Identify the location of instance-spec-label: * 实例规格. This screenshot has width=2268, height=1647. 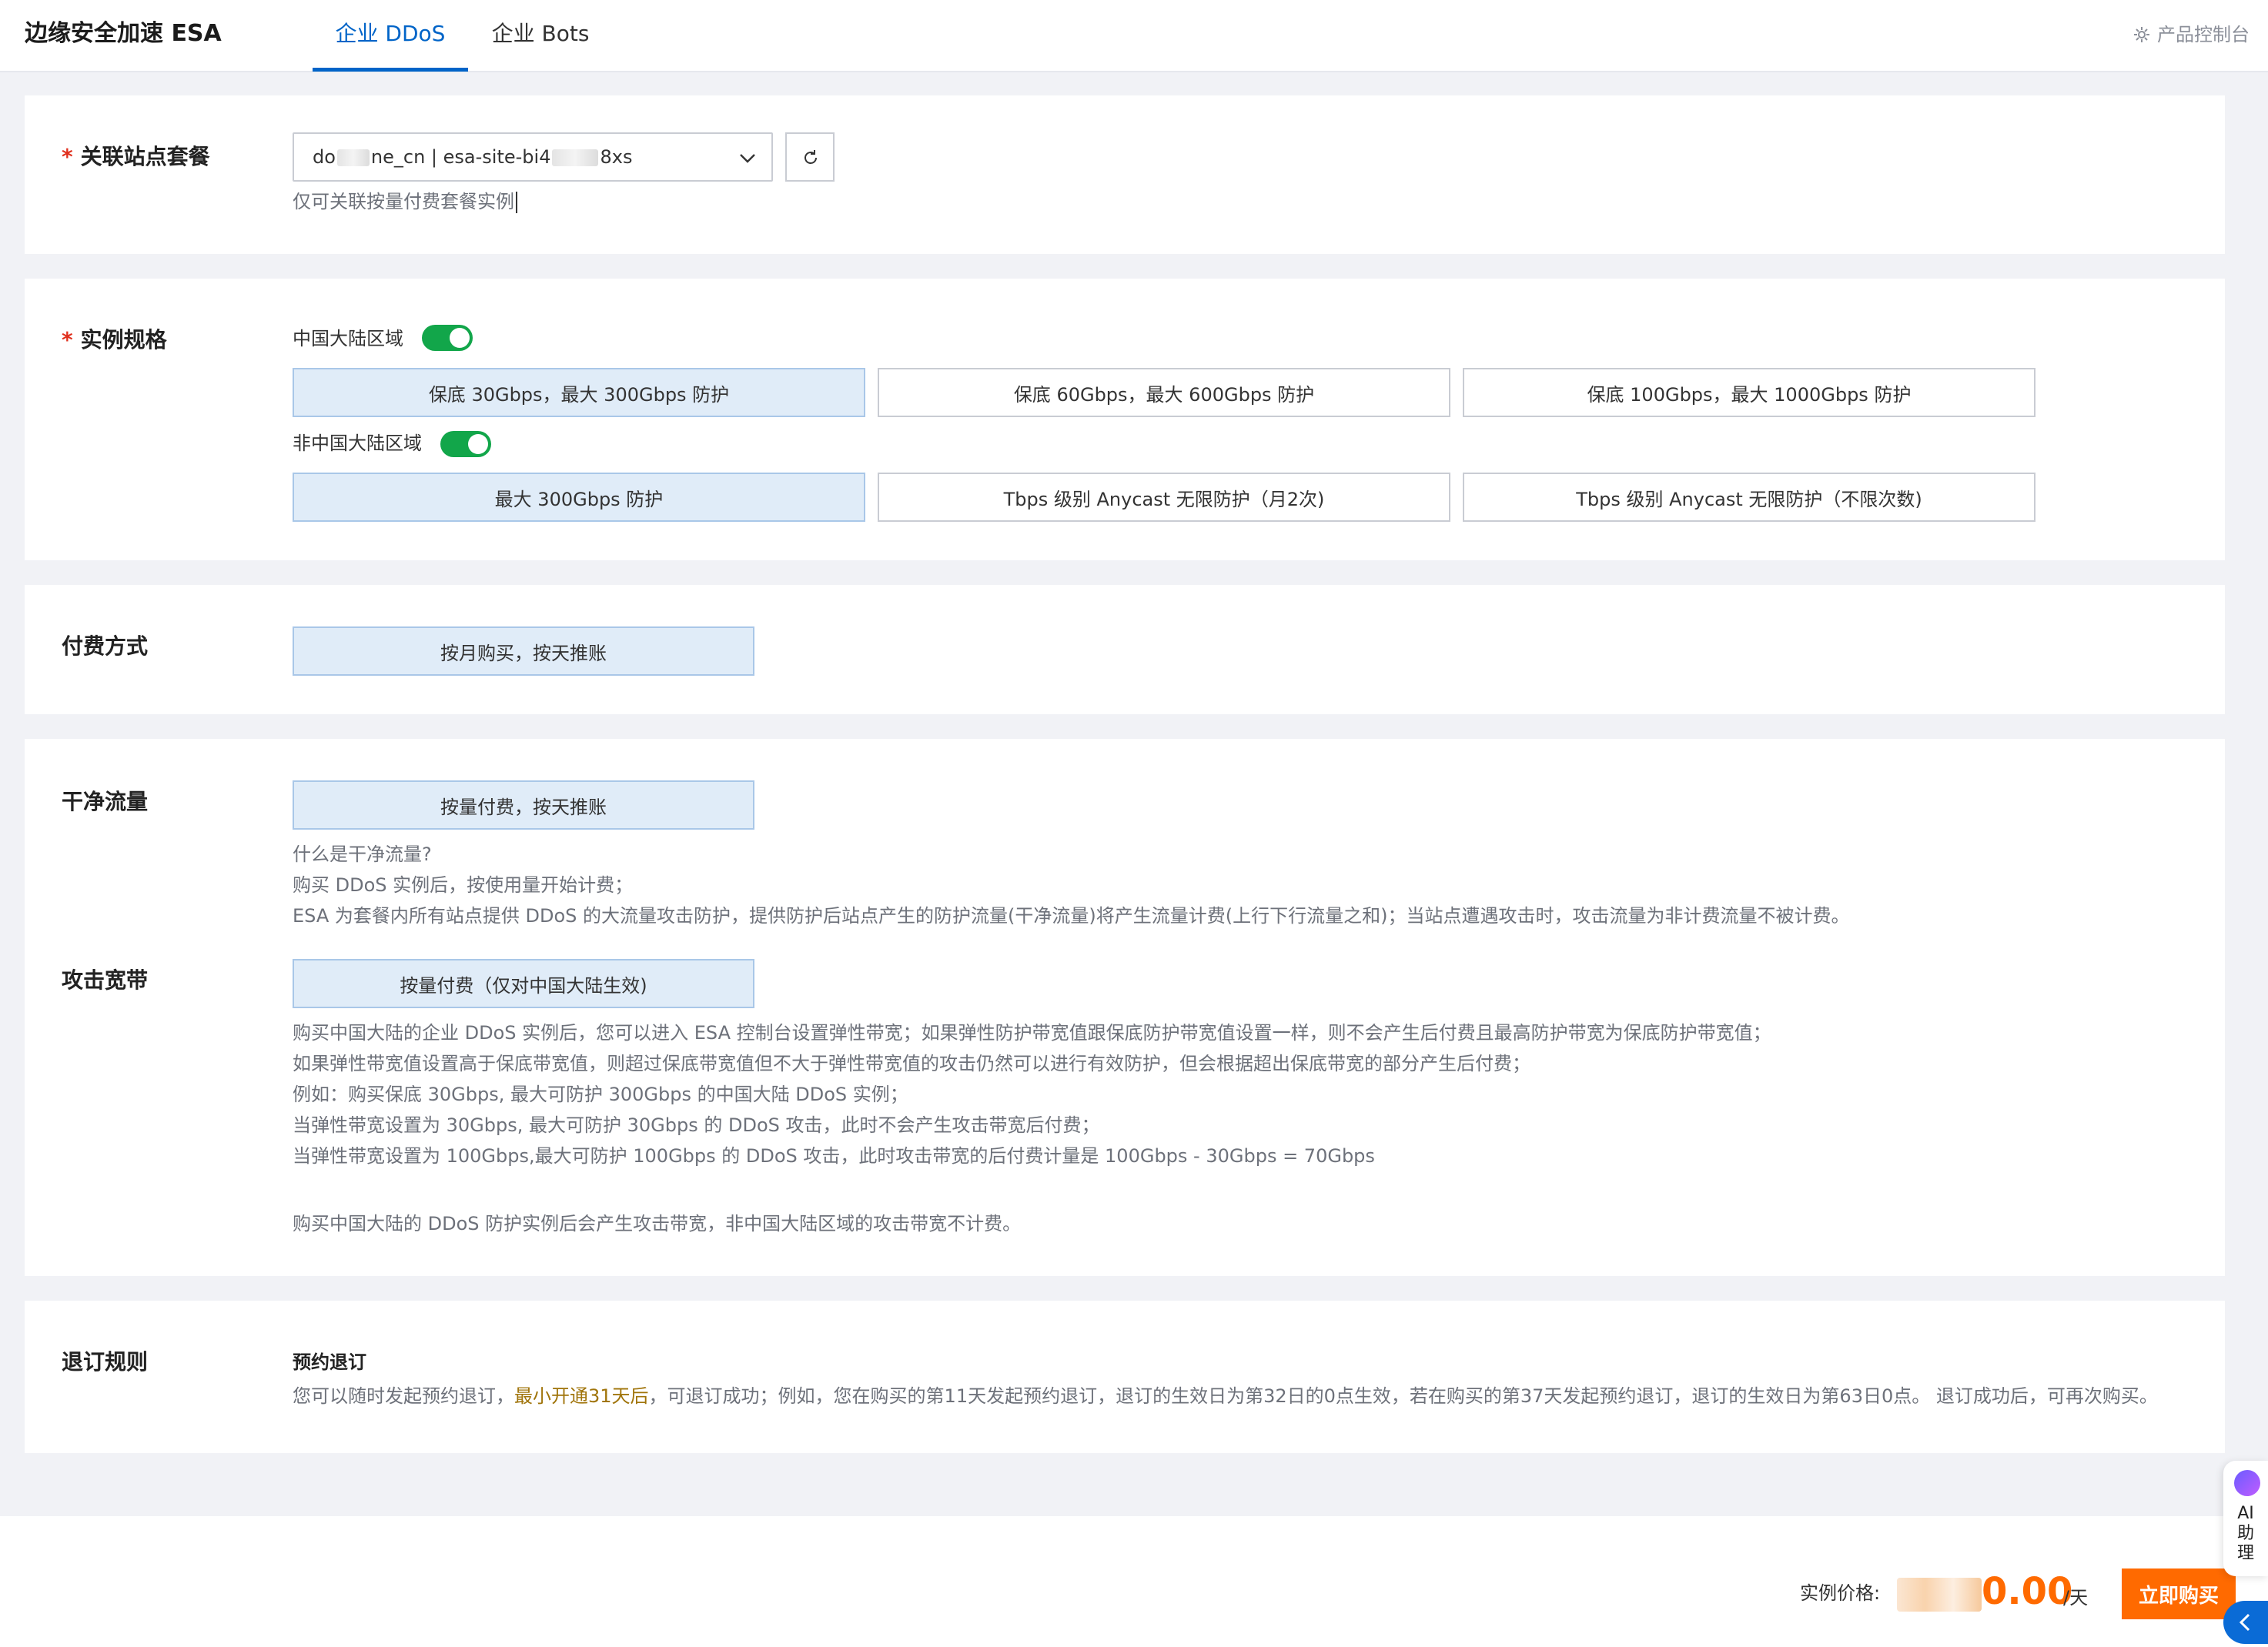
(114, 339).